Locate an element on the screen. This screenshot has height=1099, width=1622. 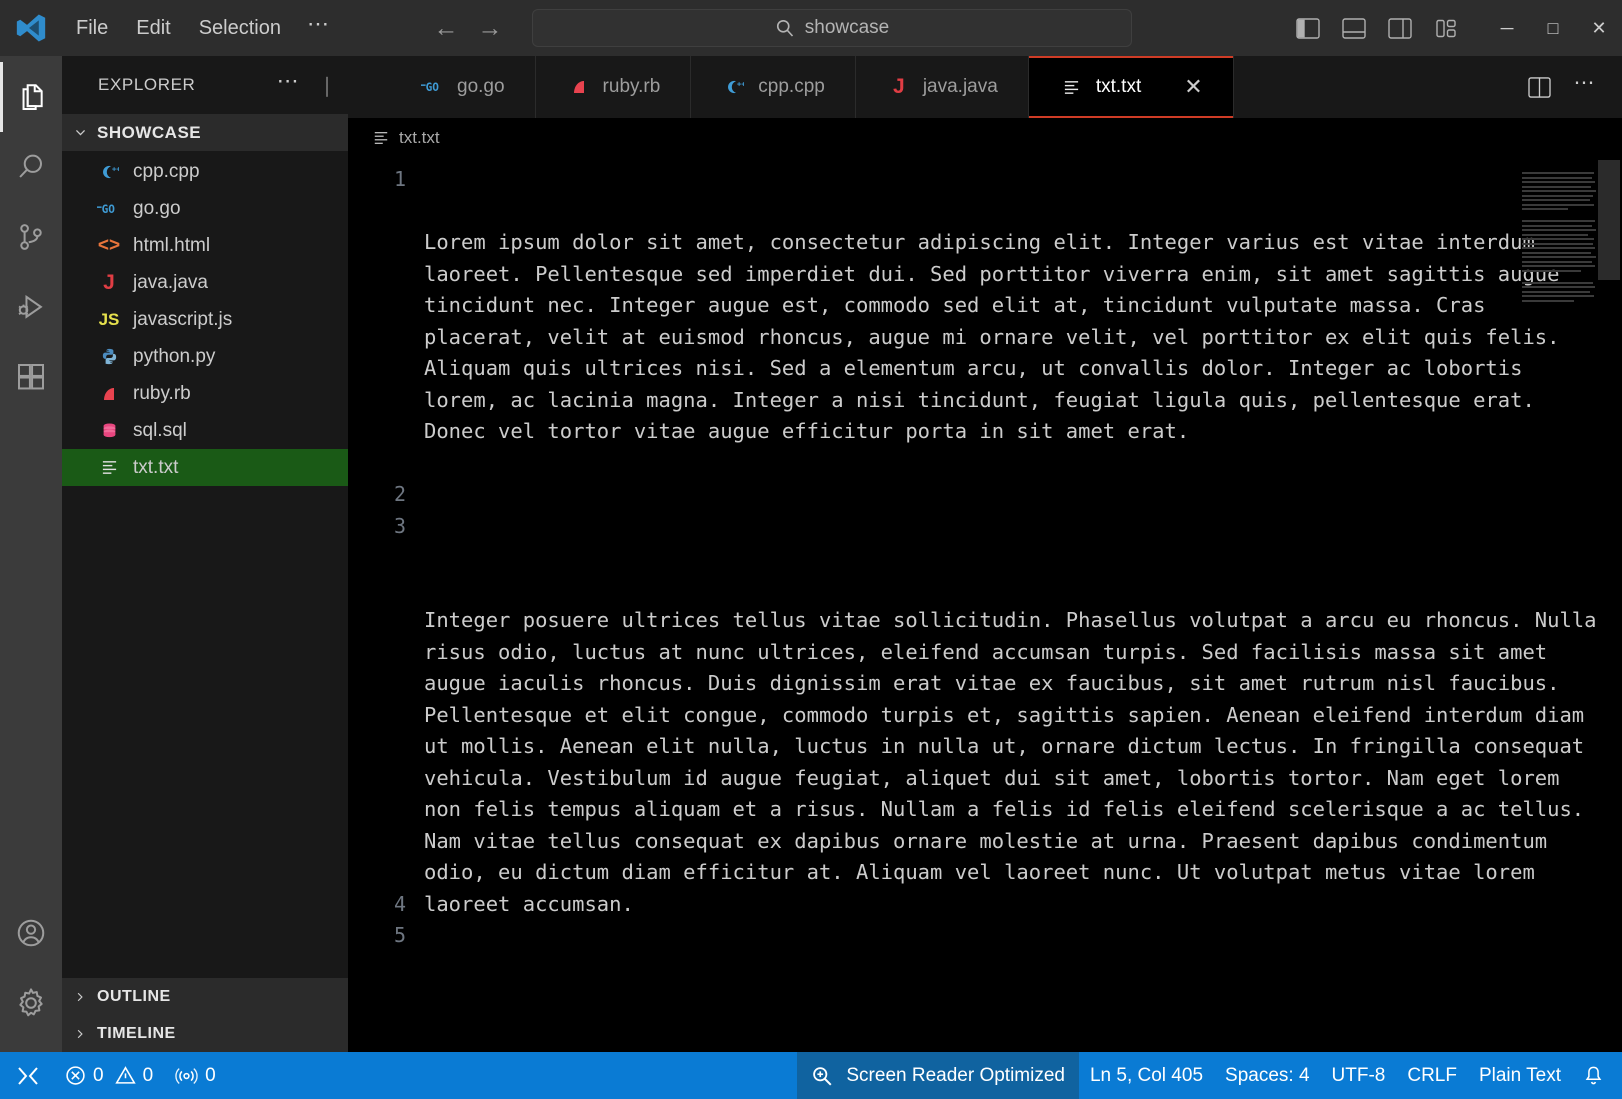
menu-edit: Edit is located at coordinates (153, 28).